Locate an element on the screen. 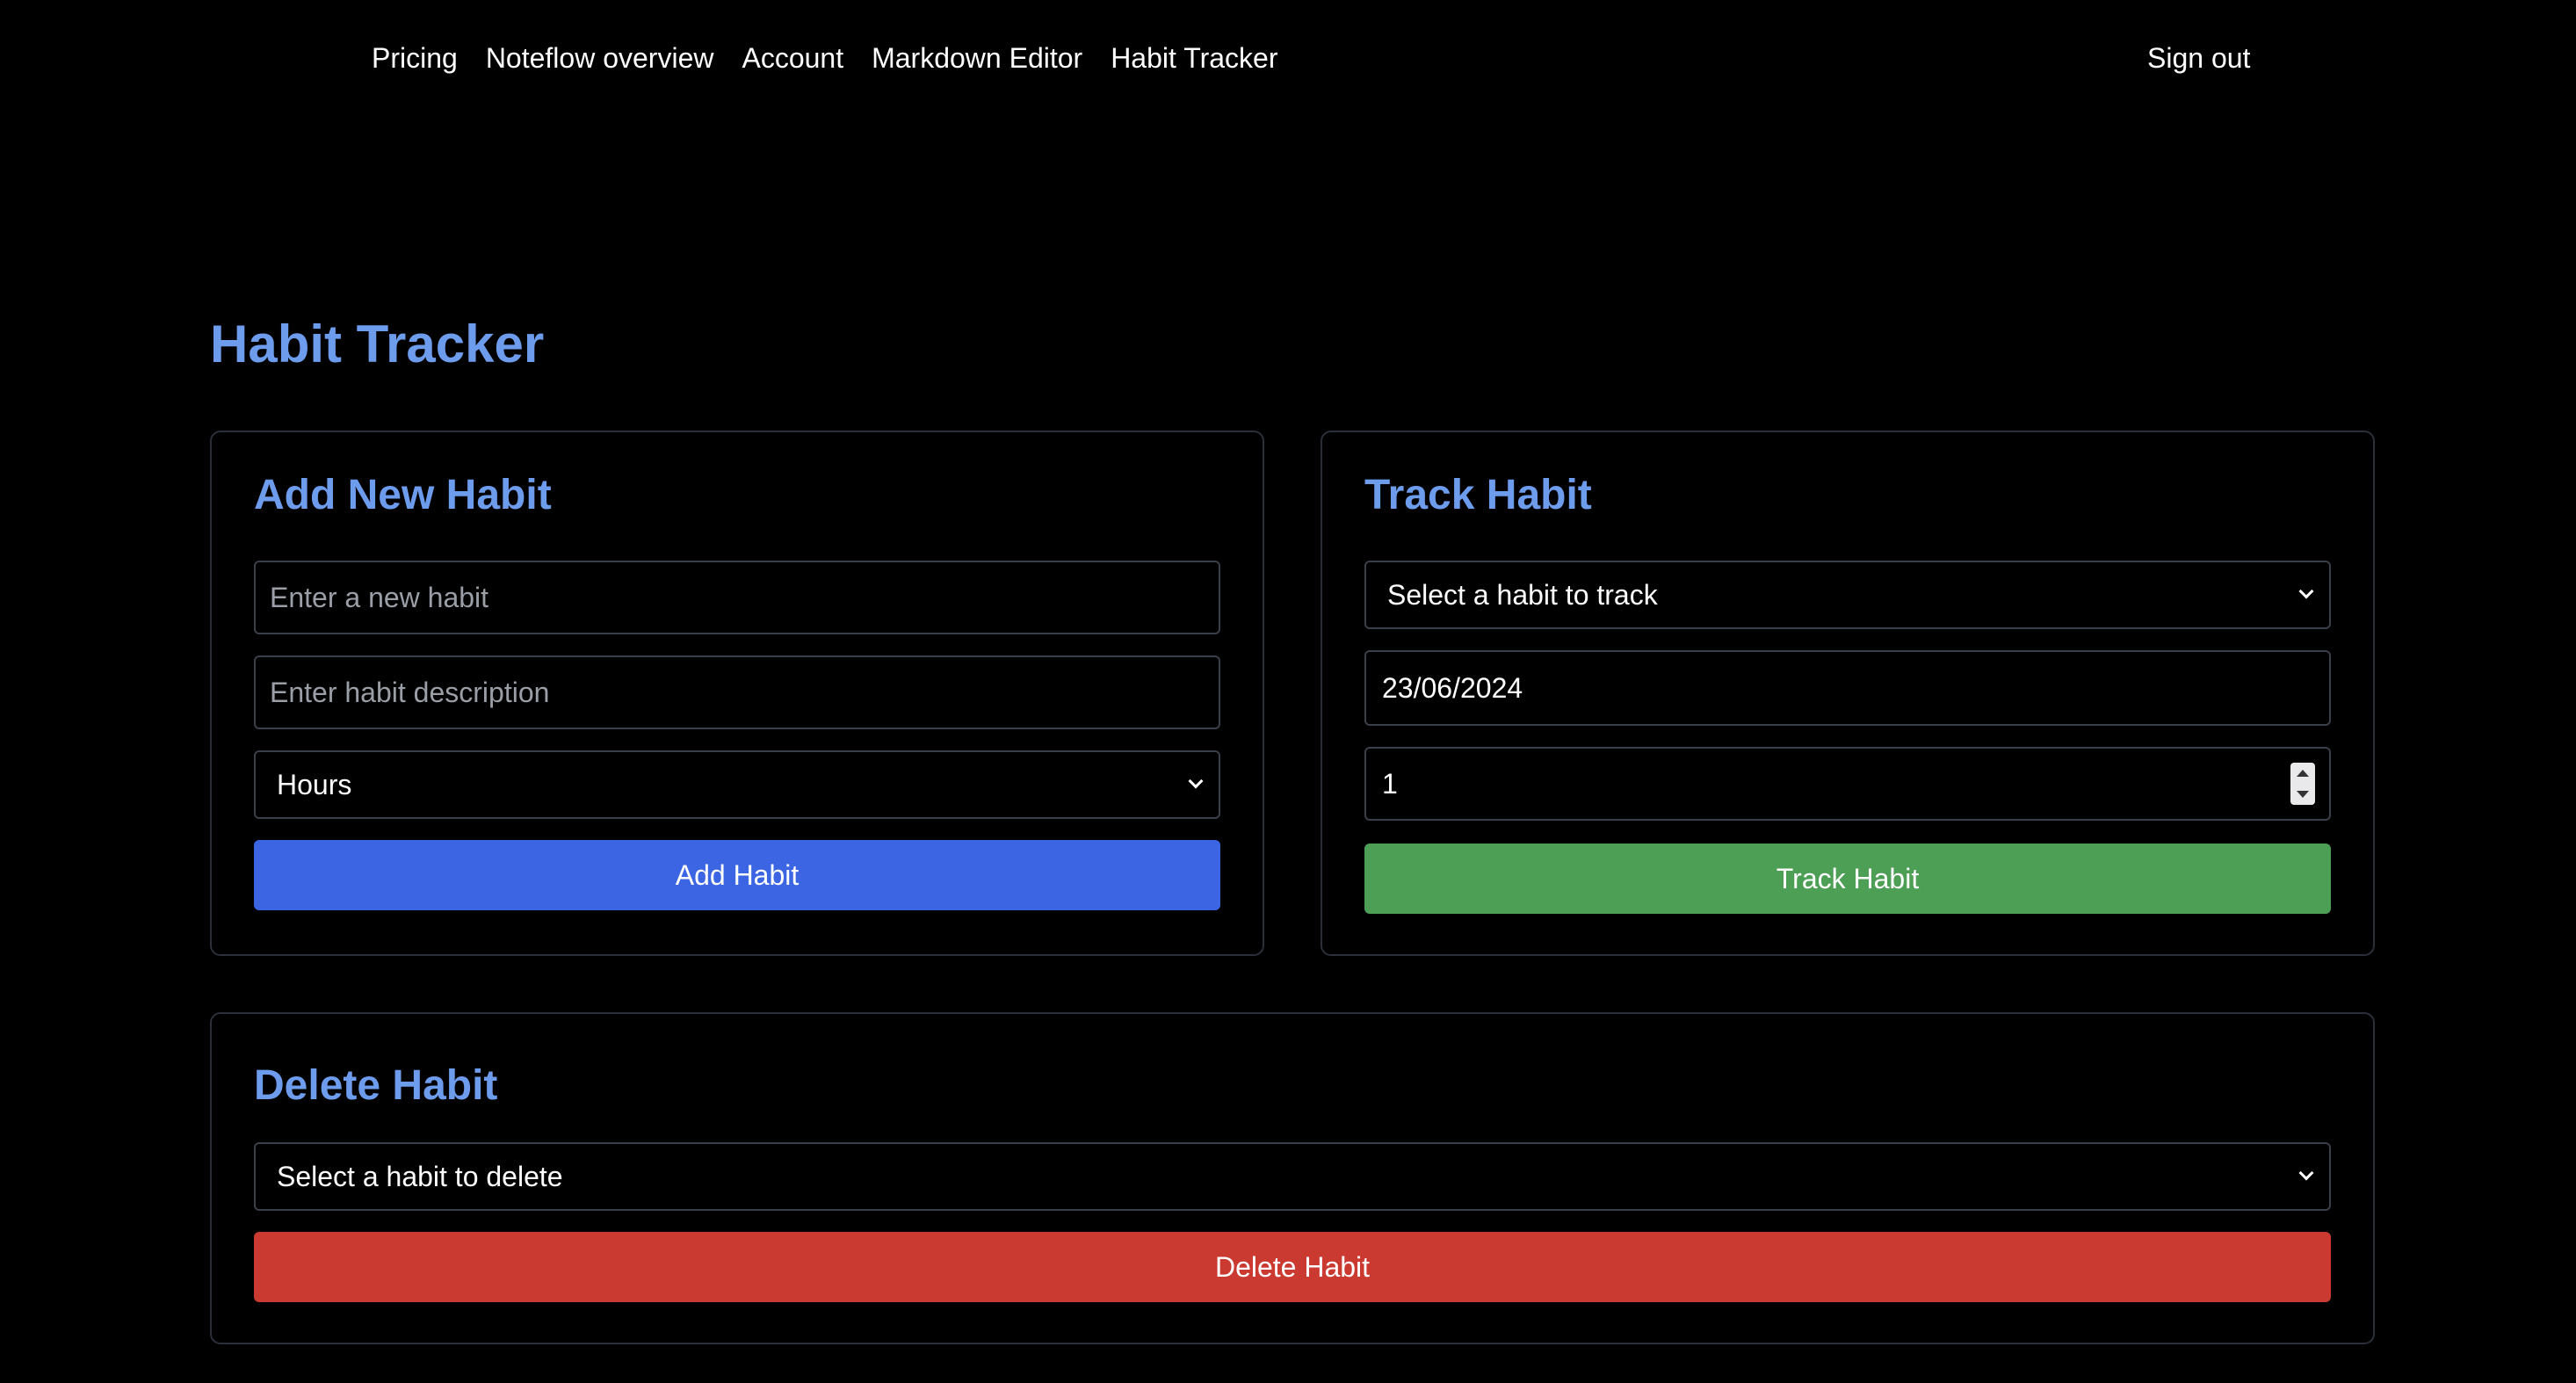  delete-habit-select: Select a habit to delete is located at coordinates (1292, 1176).